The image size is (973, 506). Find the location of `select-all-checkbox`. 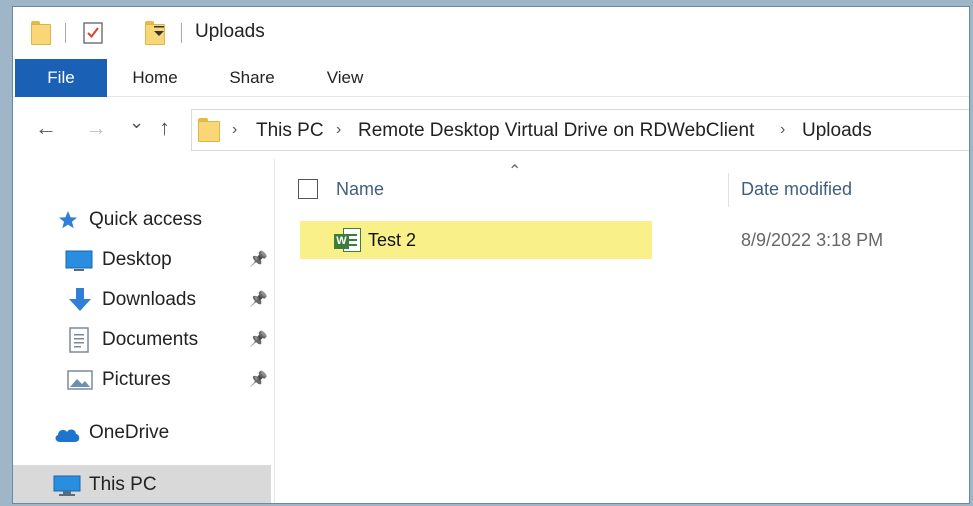

select-all-checkbox is located at coordinates (308, 189).